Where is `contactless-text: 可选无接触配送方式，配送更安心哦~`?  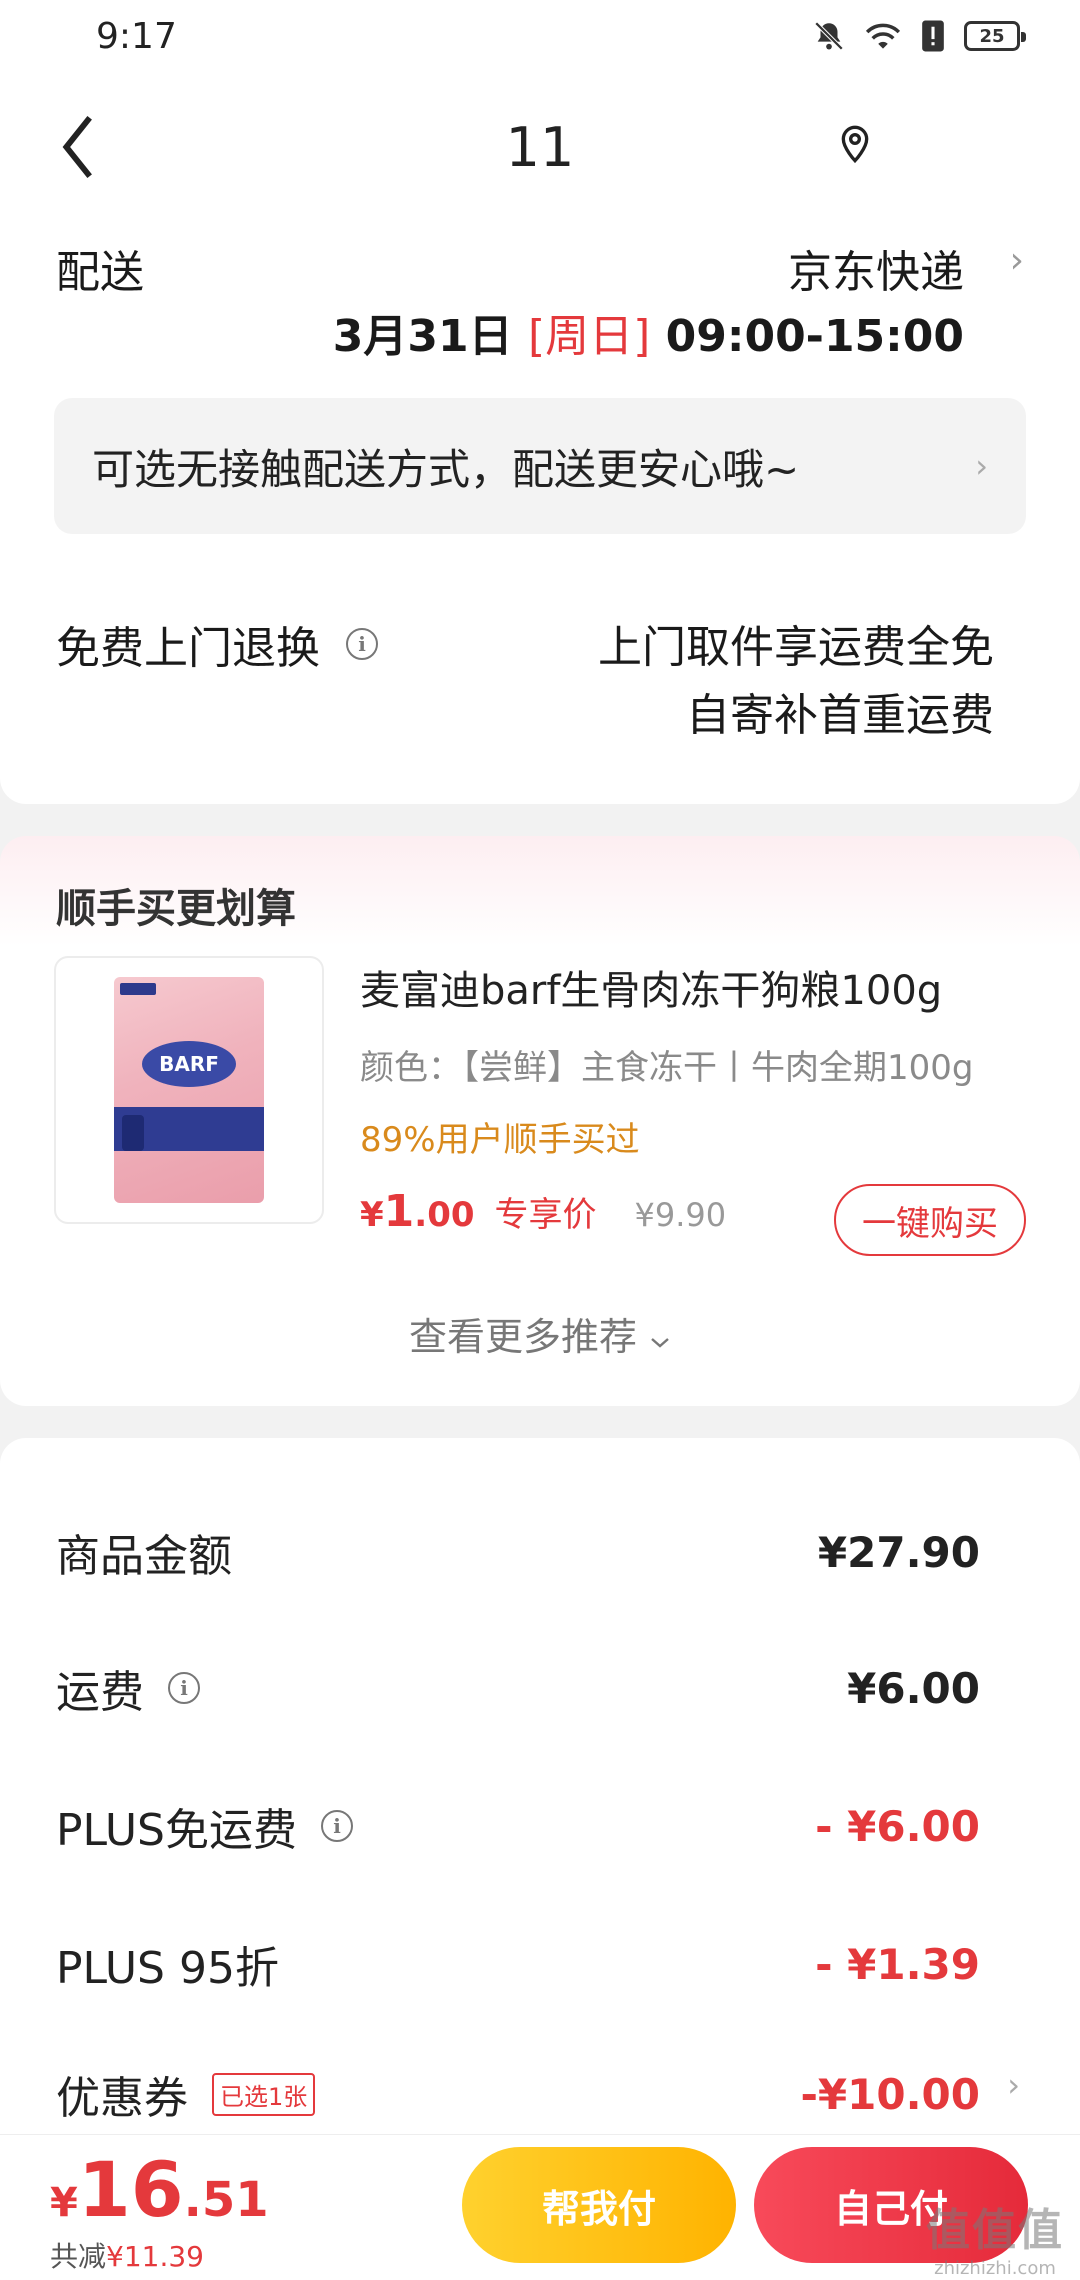 contactless-text: 可选无接触配送方式，配送更安心哦~ is located at coordinates (446, 469).